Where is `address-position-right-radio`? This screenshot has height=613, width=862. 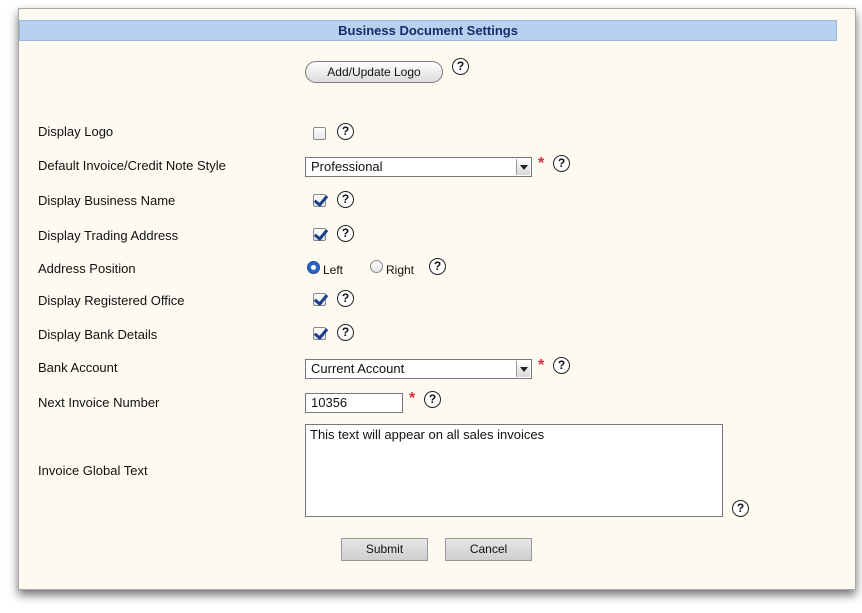 address-position-right-radio is located at coordinates (376, 266).